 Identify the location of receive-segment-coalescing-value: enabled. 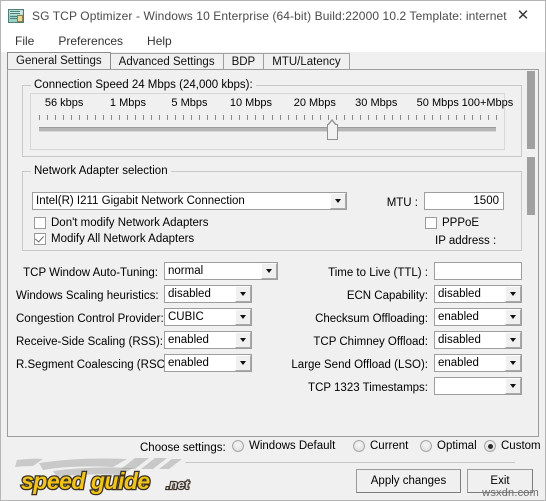
(188, 363).